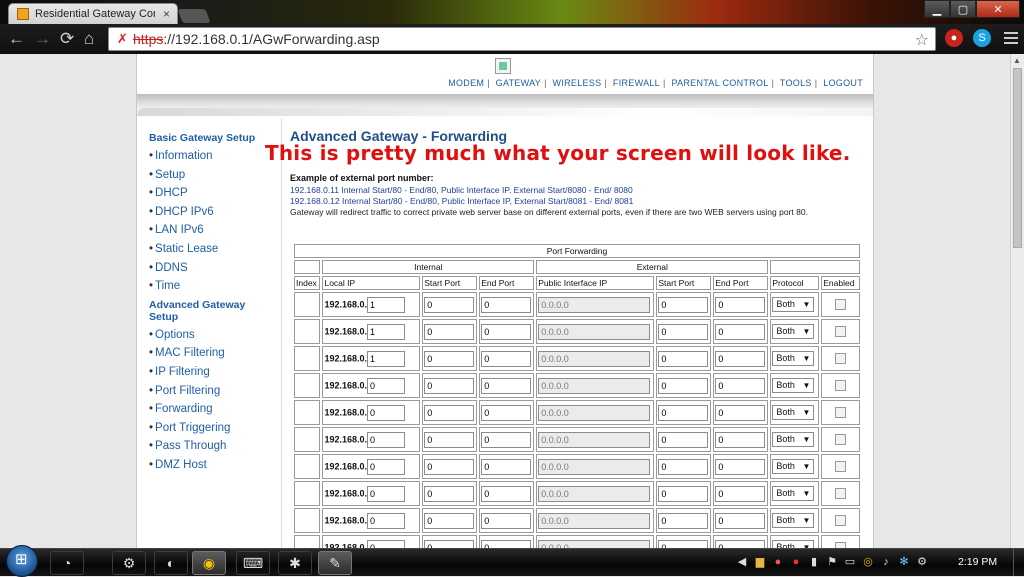 Image resolution: width=1024 pixels, height=577 pixels. I want to click on home-button: ⌂, so click(89, 39).